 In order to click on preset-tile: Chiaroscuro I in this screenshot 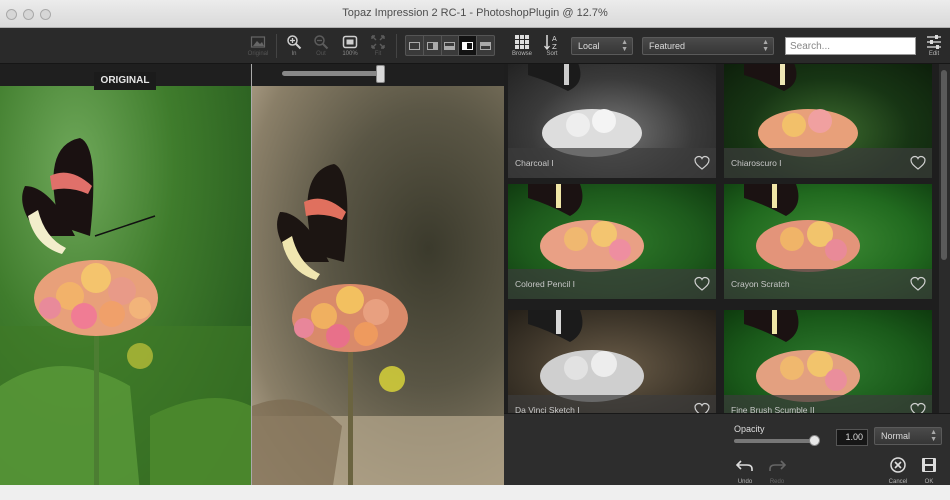, I will do `click(828, 121)`.